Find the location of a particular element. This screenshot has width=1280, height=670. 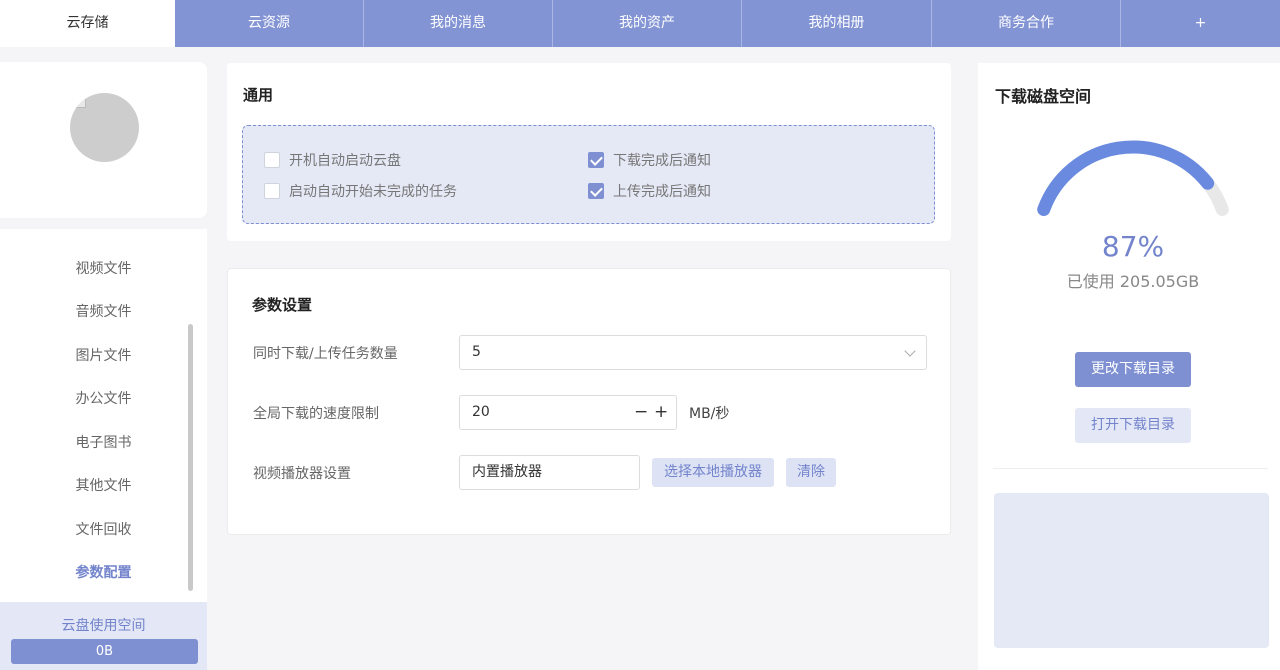

sidebar-item-office: 办公文件 is located at coordinates (103, 398).